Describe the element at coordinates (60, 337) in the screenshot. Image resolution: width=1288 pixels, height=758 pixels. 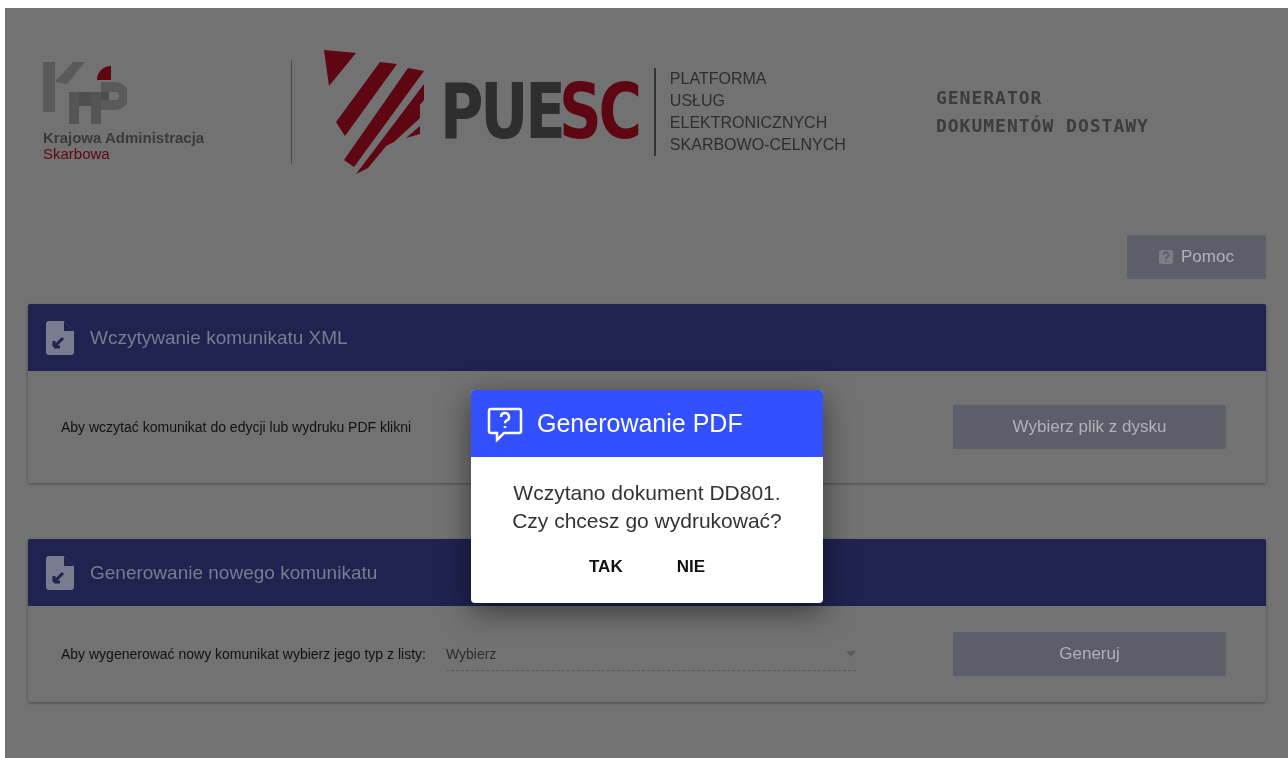
I see `file-import-icon` at that location.